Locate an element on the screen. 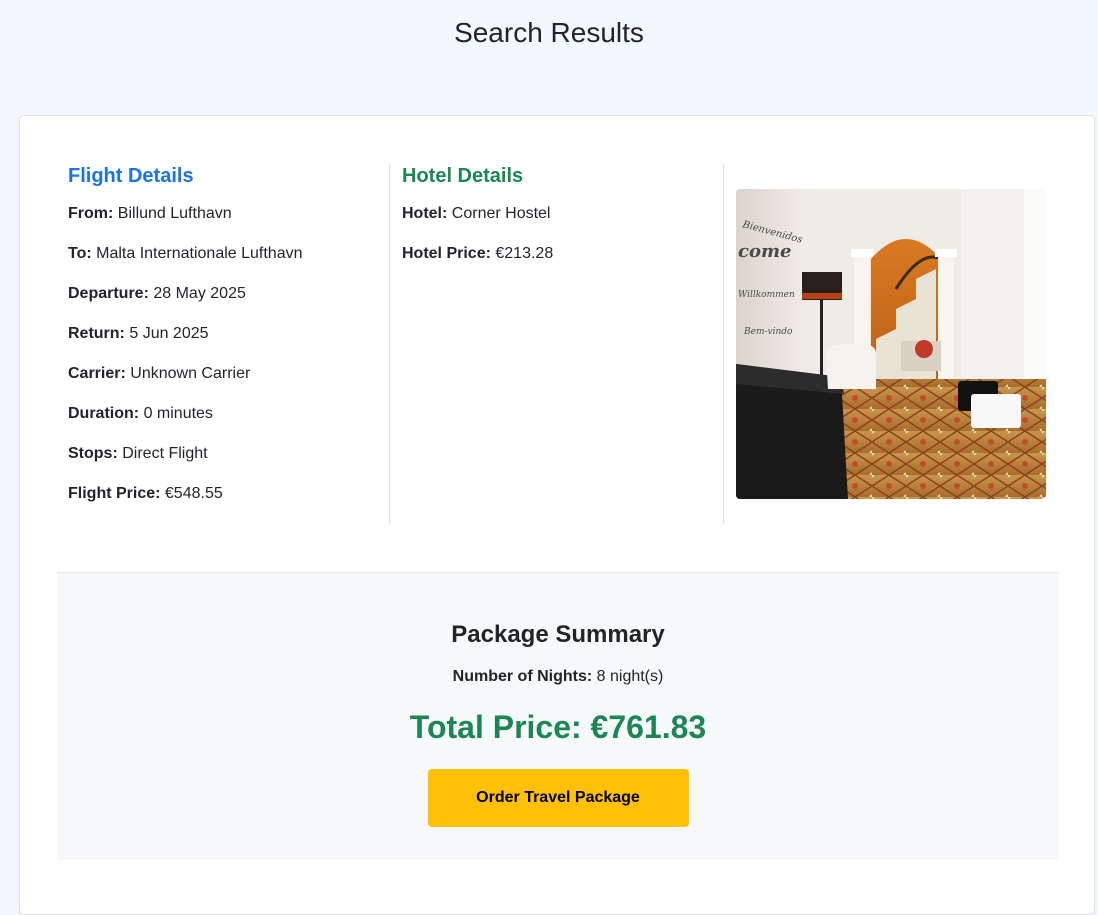  hotel-price-row: Hotel Price: €213.28 is located at coordinates (562, 254).